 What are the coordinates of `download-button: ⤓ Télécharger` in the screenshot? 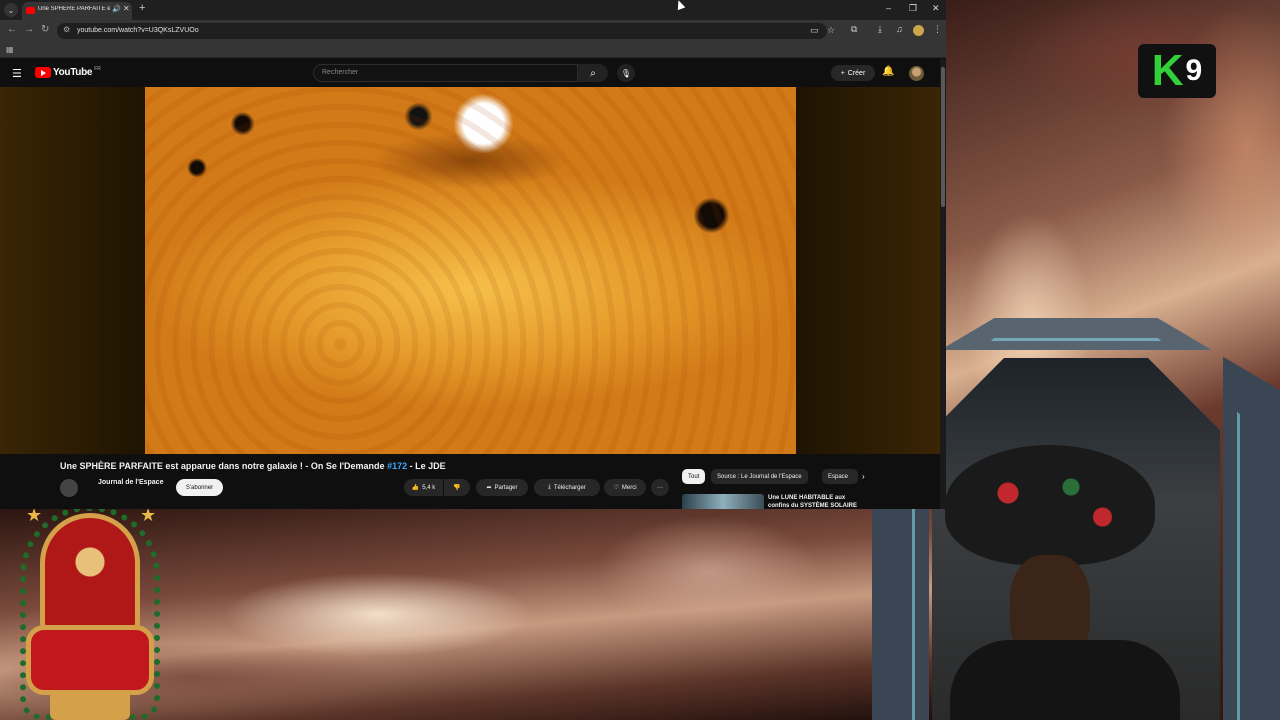 It's located at (567, 487).